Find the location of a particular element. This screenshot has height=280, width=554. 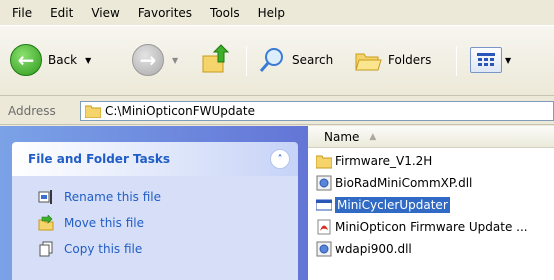

pdf-icon is located at coordinates (324, 227).